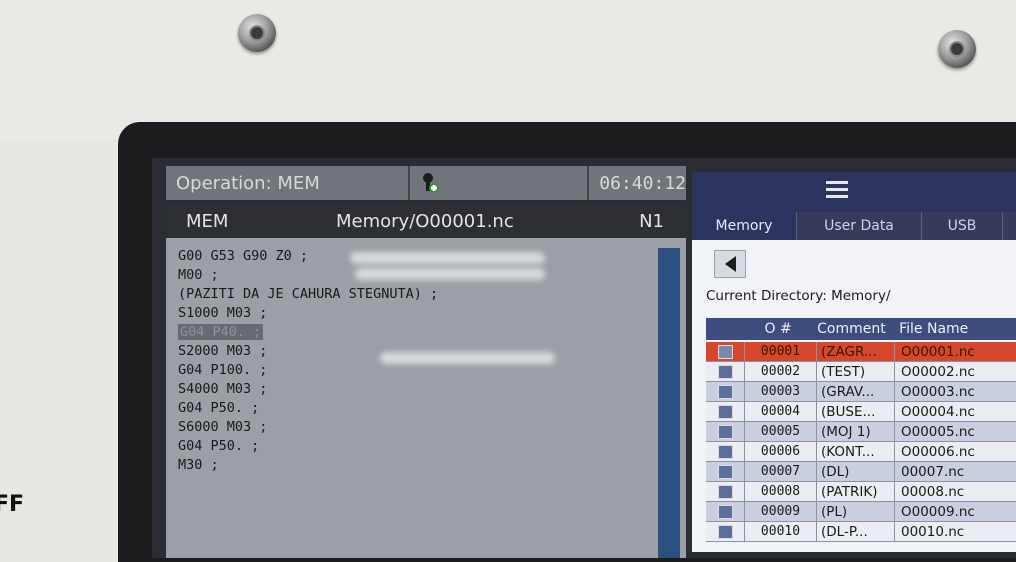 Image resolution: width=1016 pixels, height=562 pixels. I want to click on program-header: MEM Memory/O00001.nc N1, so click(426, 221).